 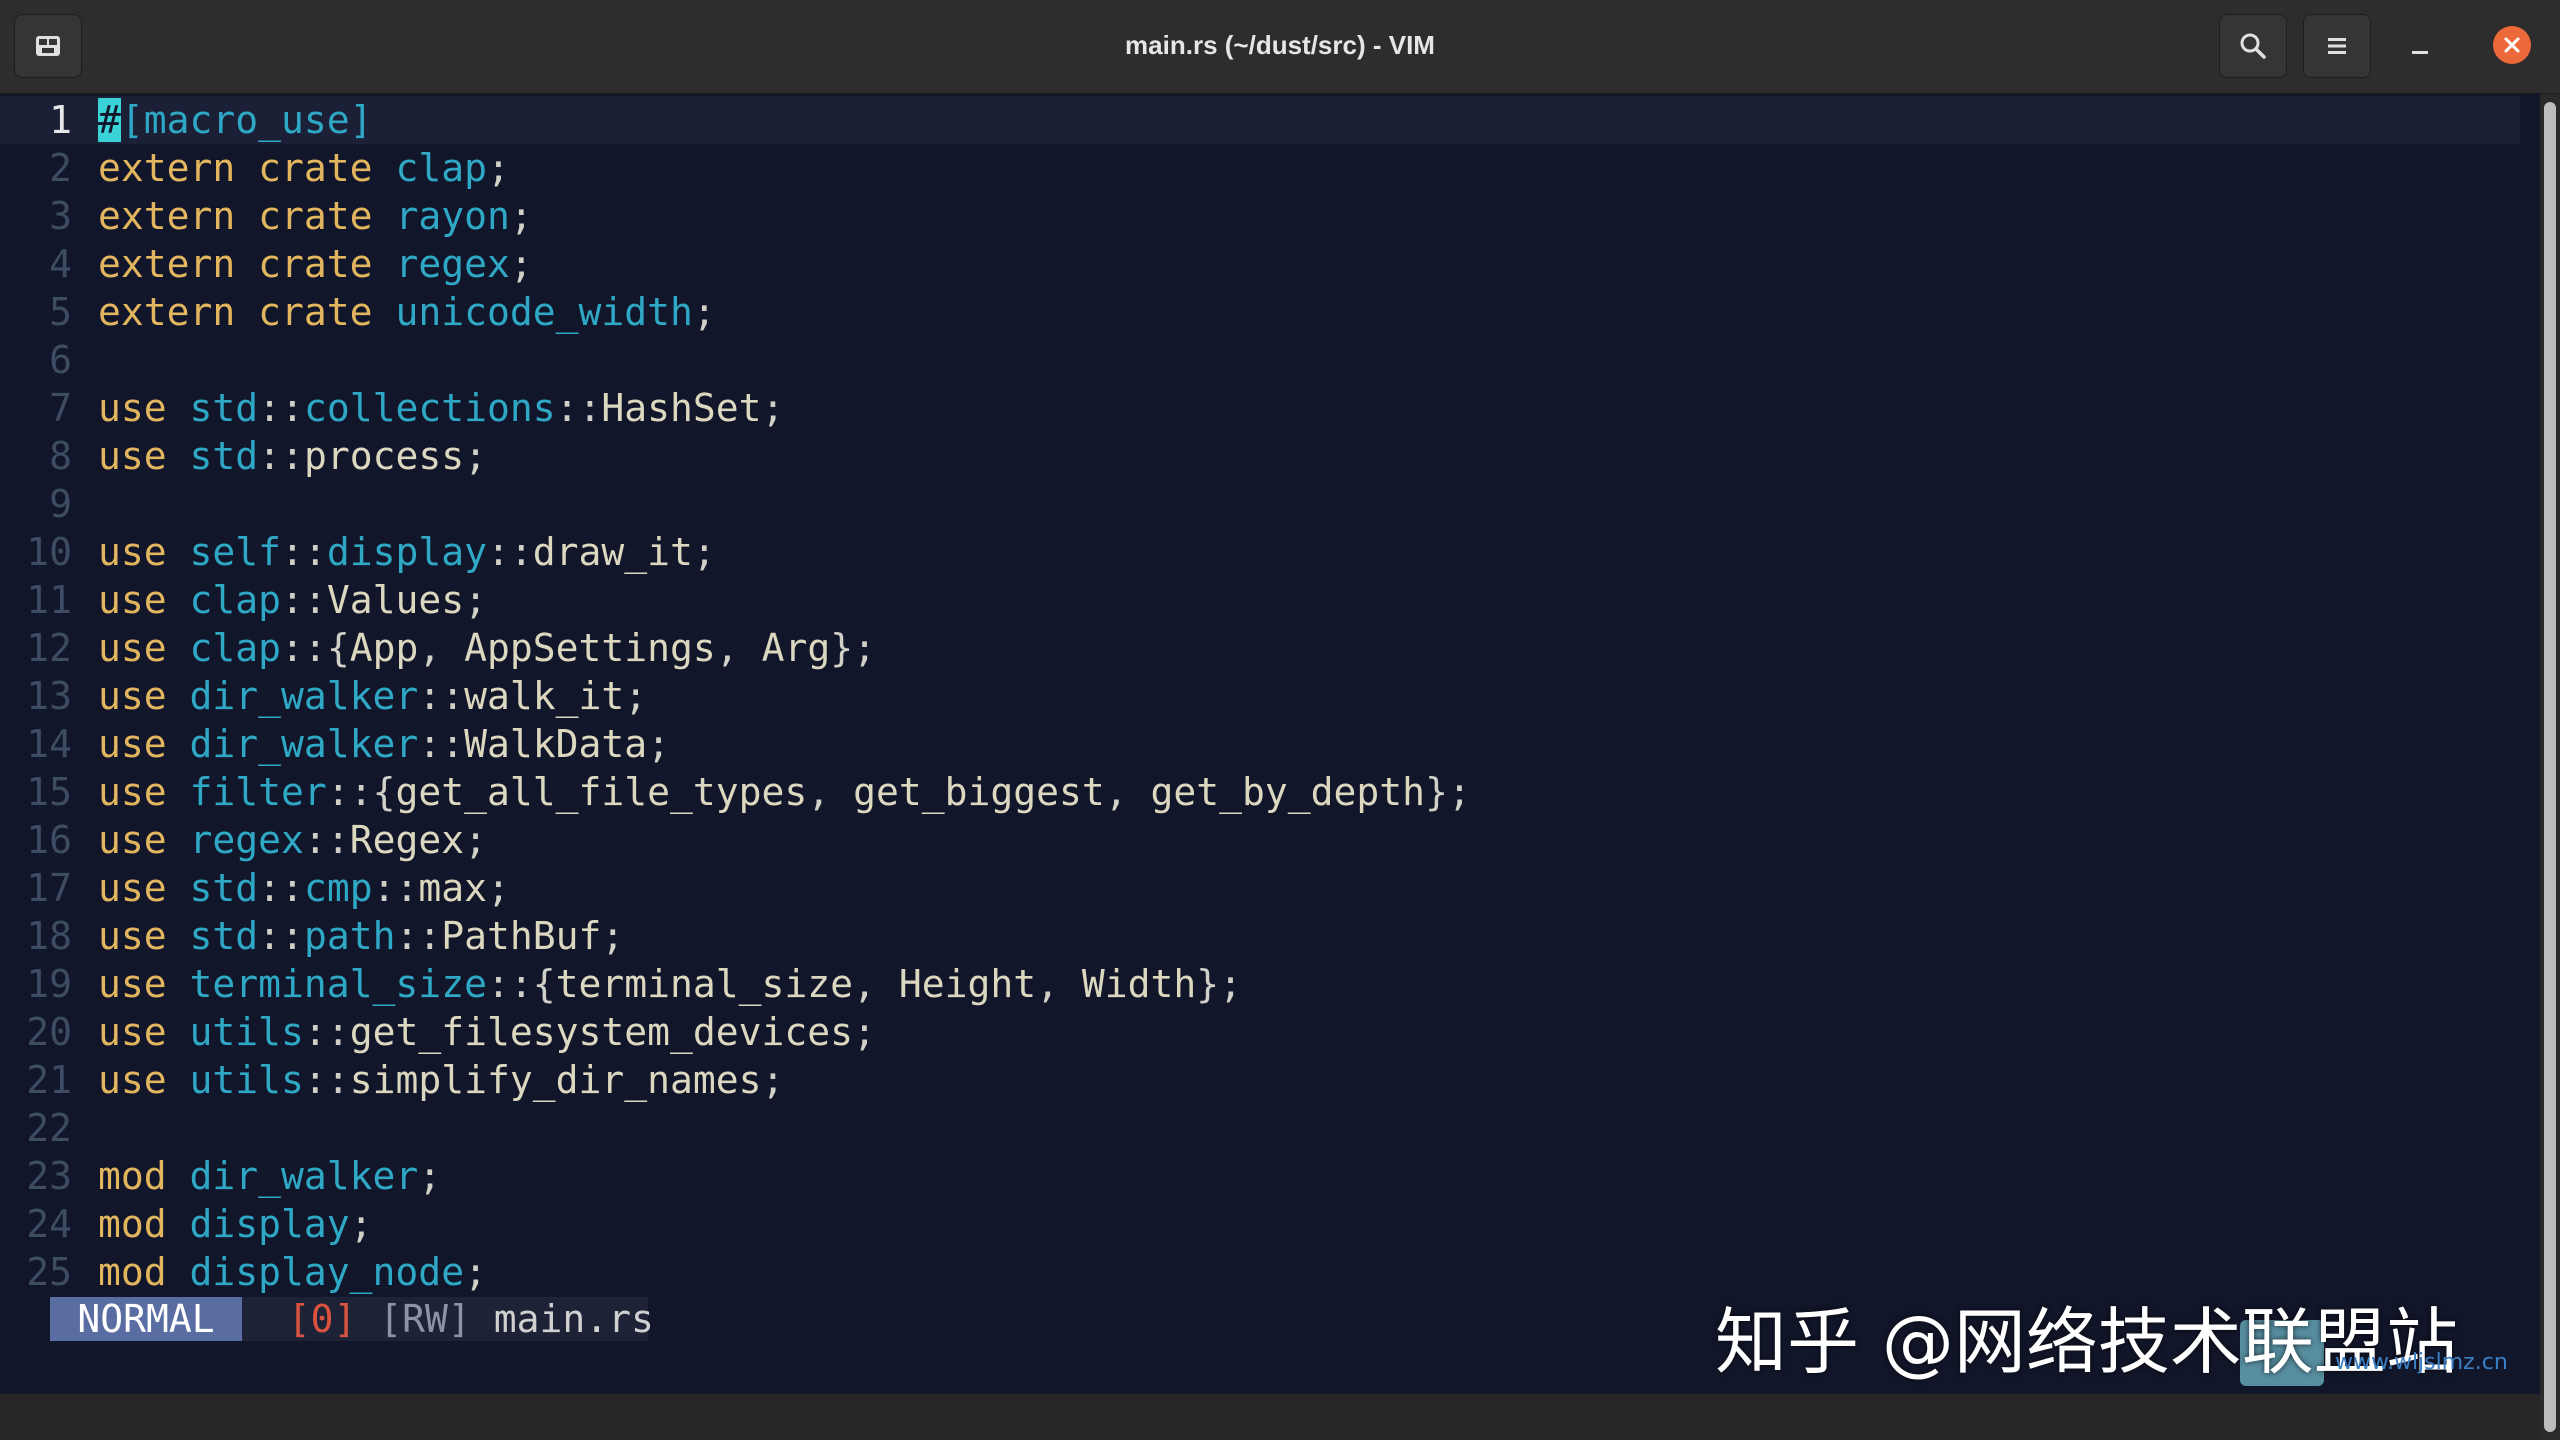 What do you see at coordinates (235, 1224) in the screenshot?
I see `line-code: mod display;` at bounding box center [235, 1224].